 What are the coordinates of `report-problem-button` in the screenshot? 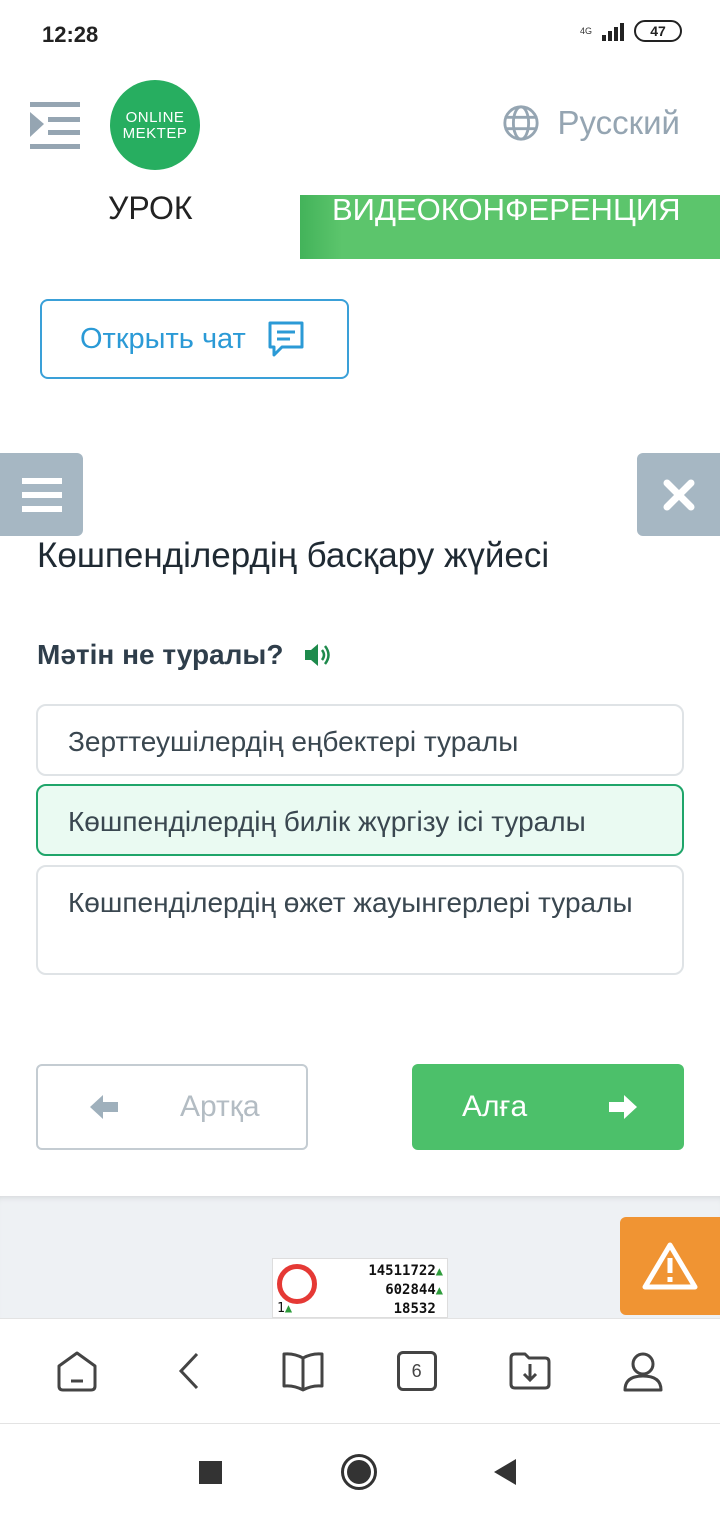 It's located at (670, 1266).